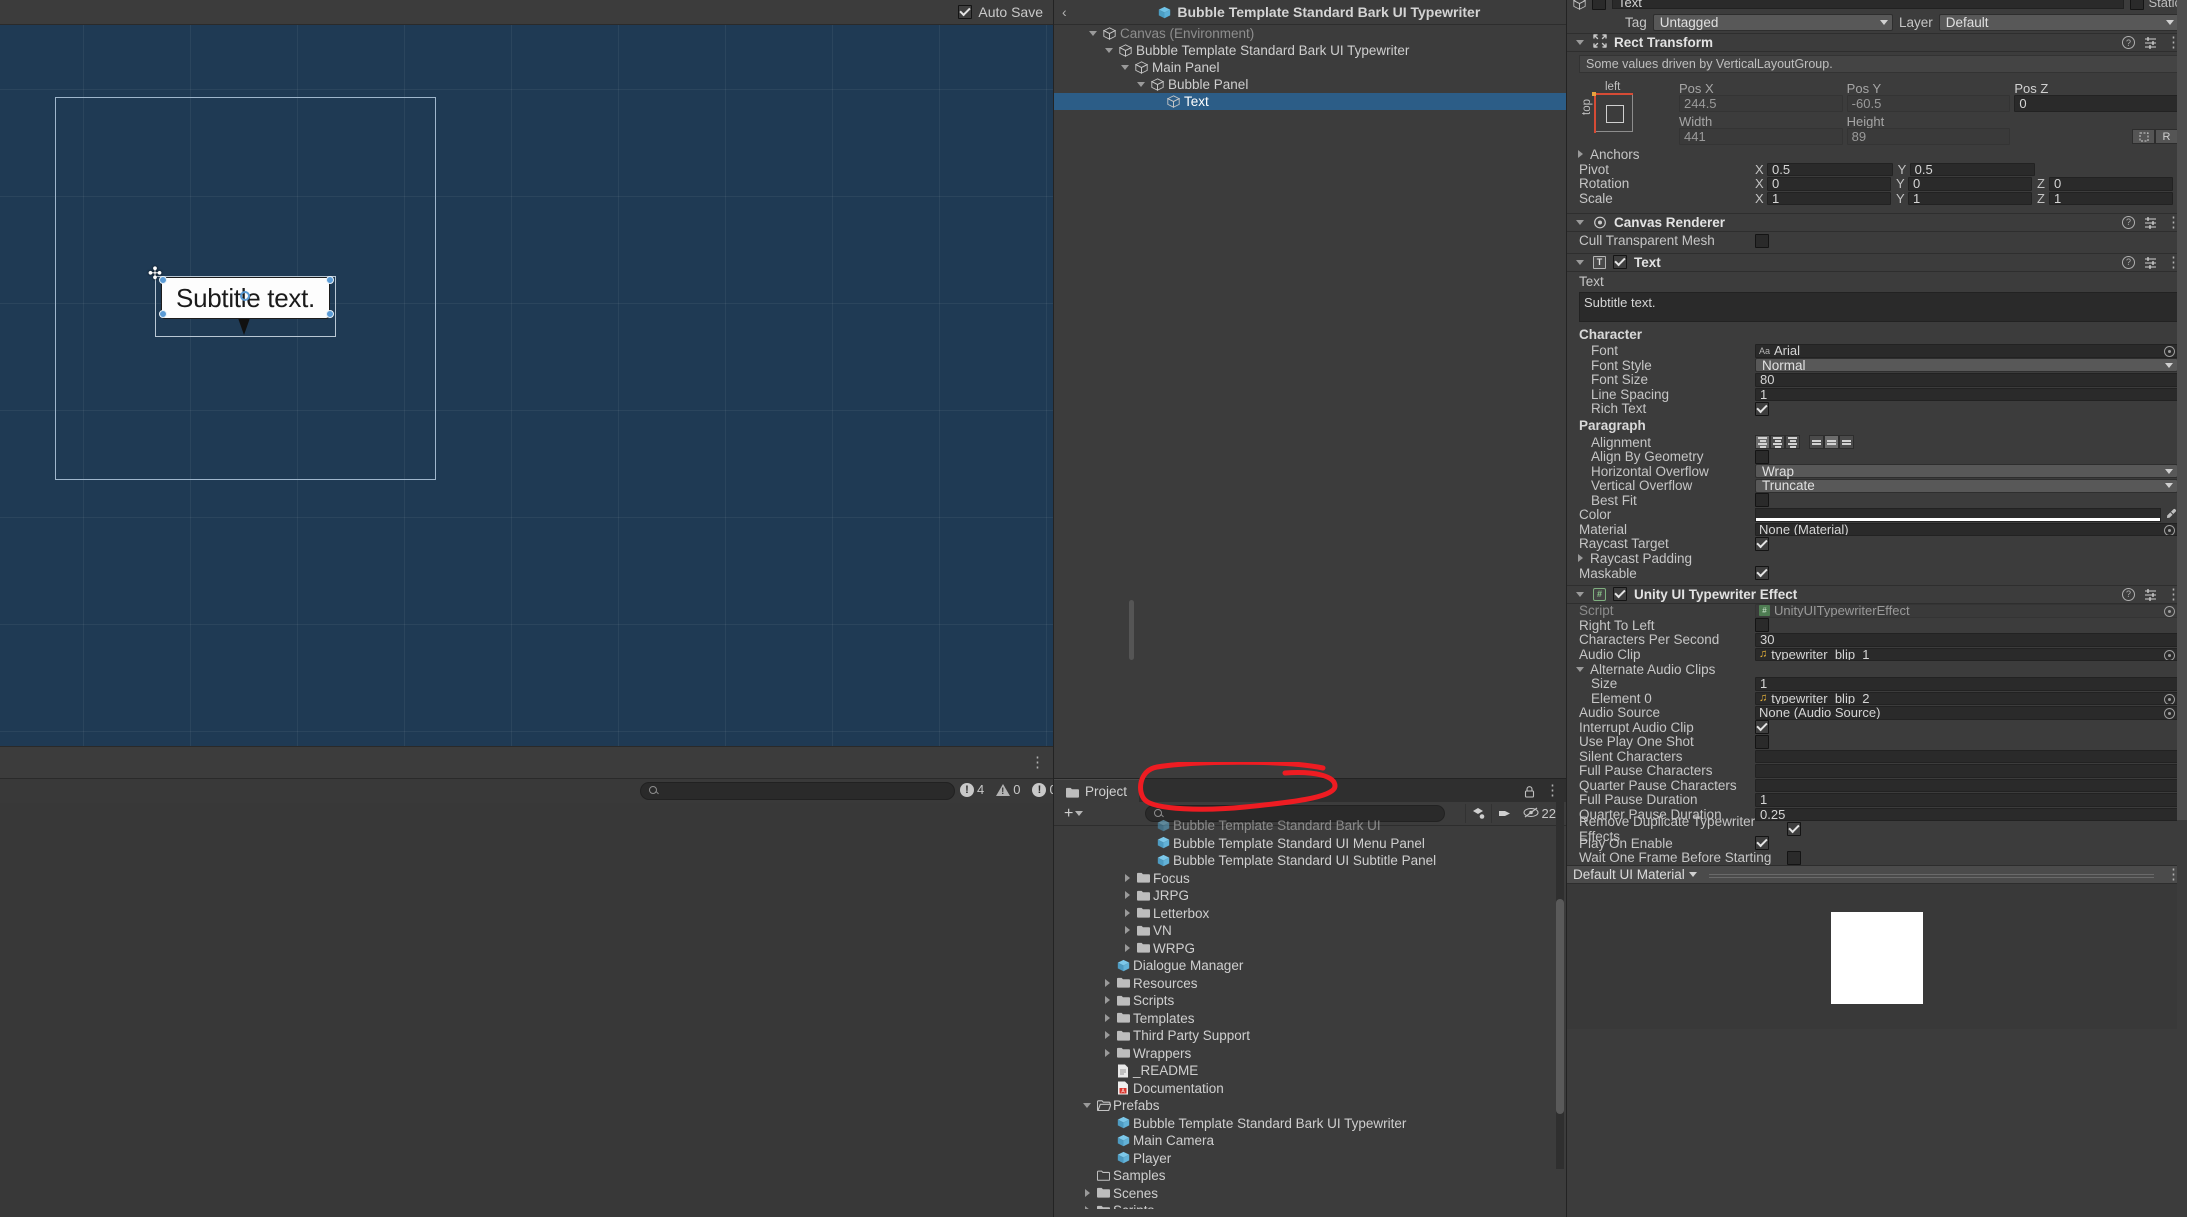 This screenshot has height=1217, width=2187. Describe the element at coordinates (1762, 625) in the screenshot. I see `right-to-left-checkbox` at that location.